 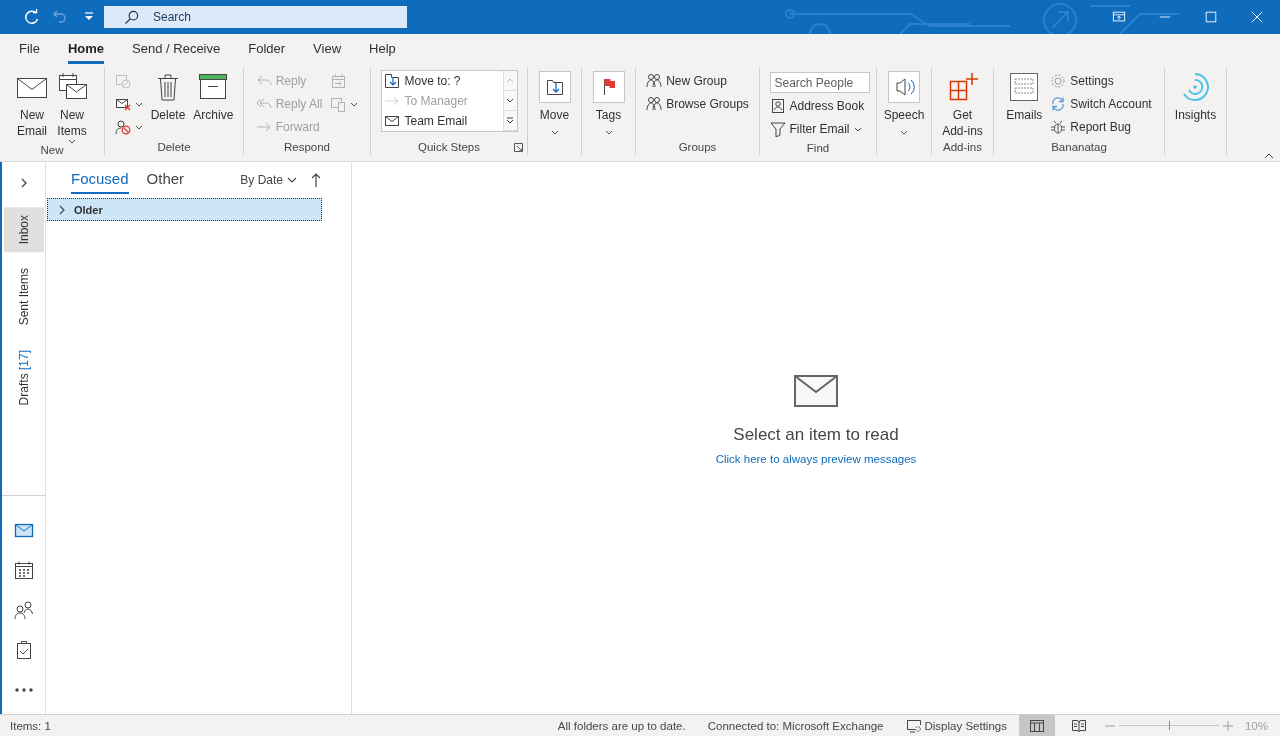 I want to click on item-count: Items: 1, so click(x=30, y=725).